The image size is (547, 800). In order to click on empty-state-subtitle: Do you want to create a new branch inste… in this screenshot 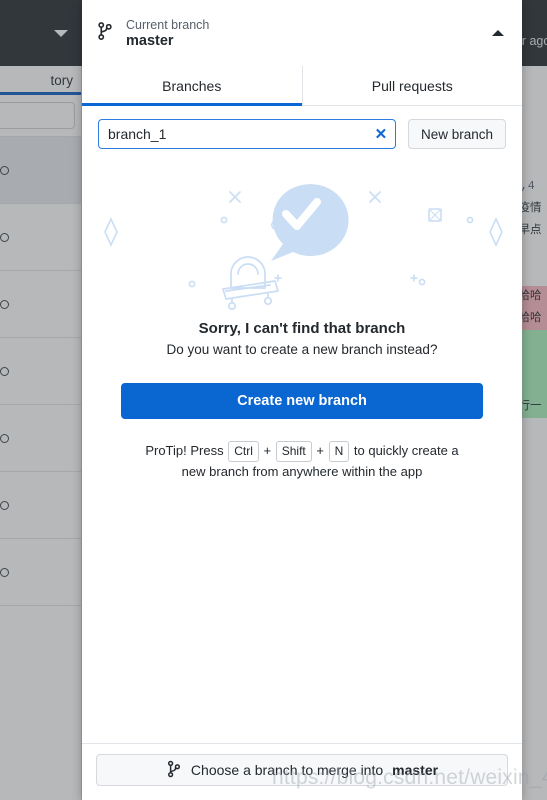, I will do `click(302, 349)`.